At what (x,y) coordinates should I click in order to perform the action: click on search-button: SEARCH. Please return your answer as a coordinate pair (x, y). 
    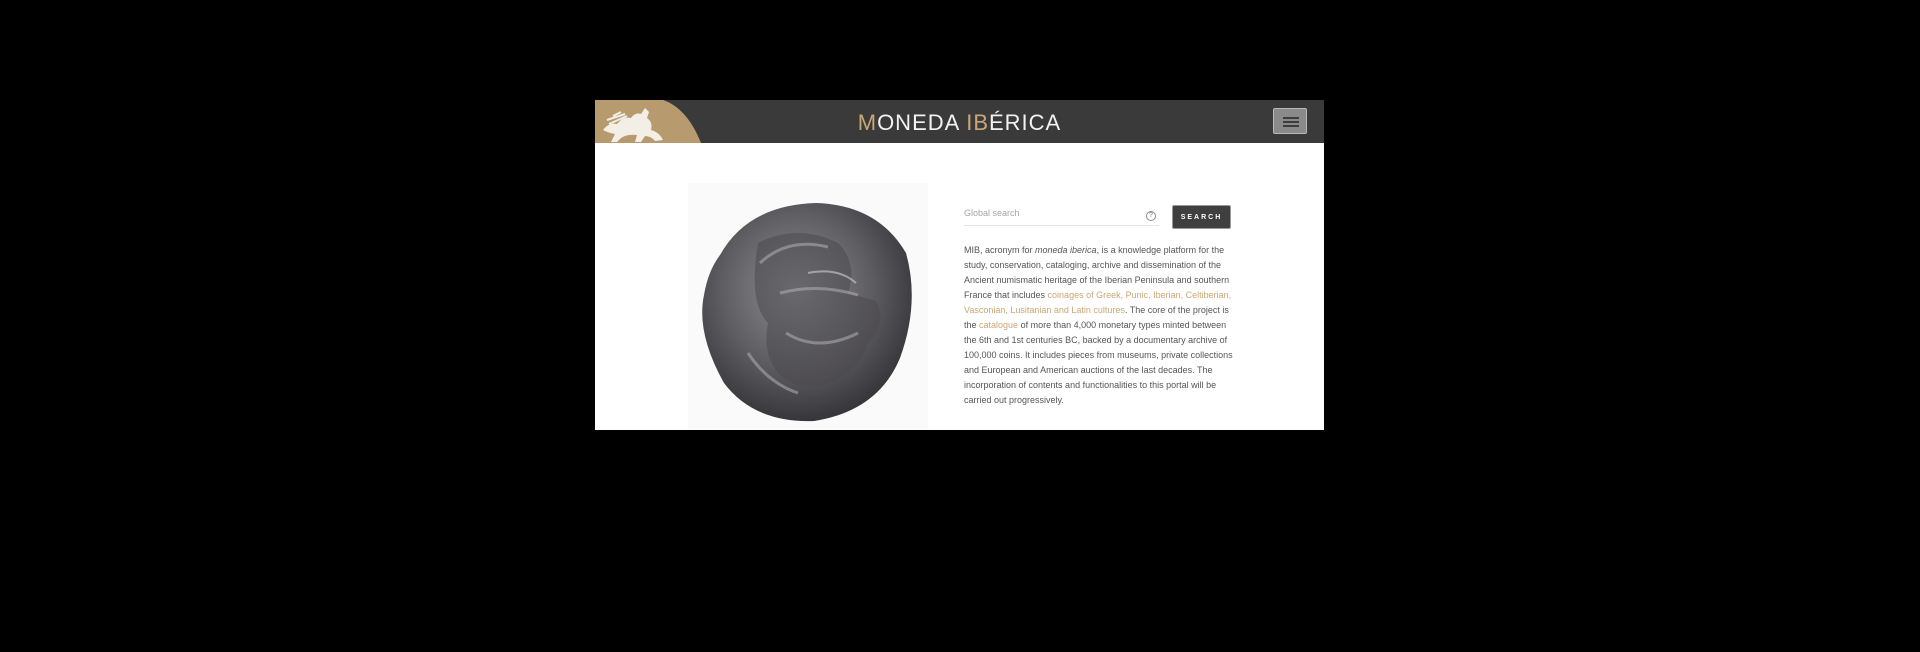
    Looking at the image, I should click on (1201, 217).